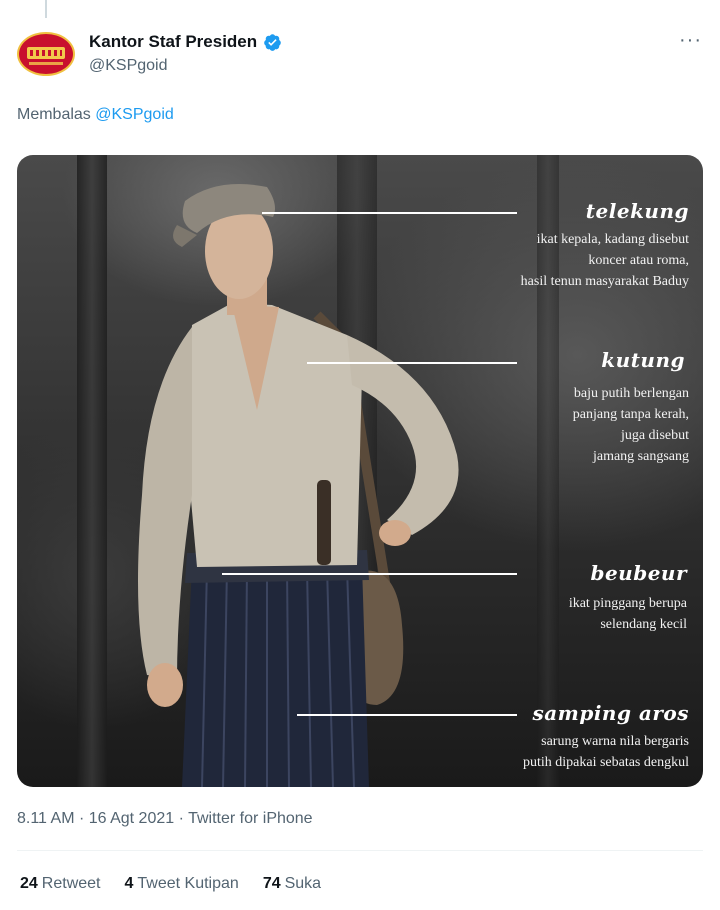 Image resolution: width=720 pixels, height=910 pixels. Describe the element at coordinates (643, 360) in the screenshot. I see `label-title-kutung: kutung` at that location.